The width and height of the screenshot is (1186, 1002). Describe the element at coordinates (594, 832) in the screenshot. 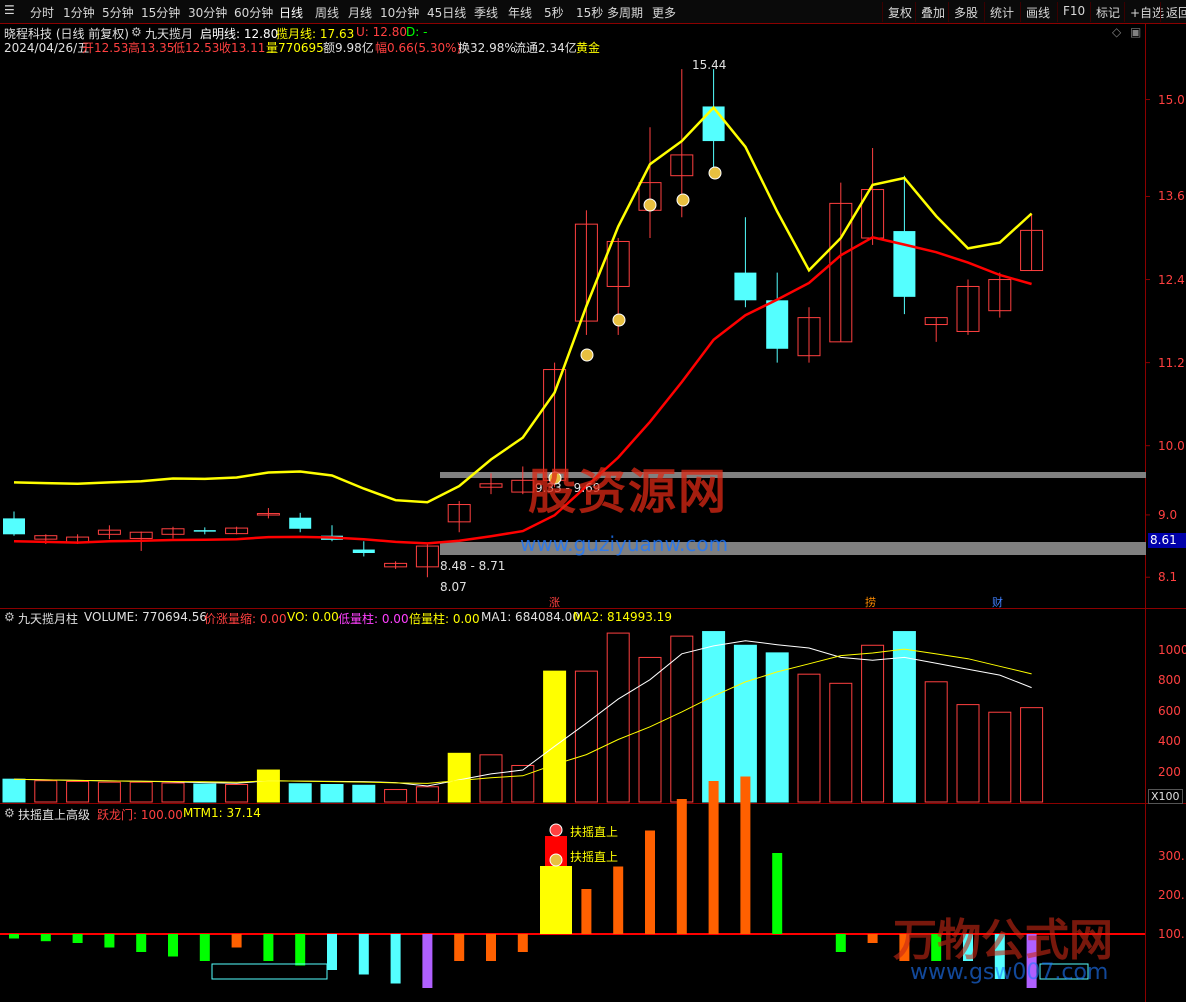

I see `fuyao-label-1: 扶摇直上` at that location.